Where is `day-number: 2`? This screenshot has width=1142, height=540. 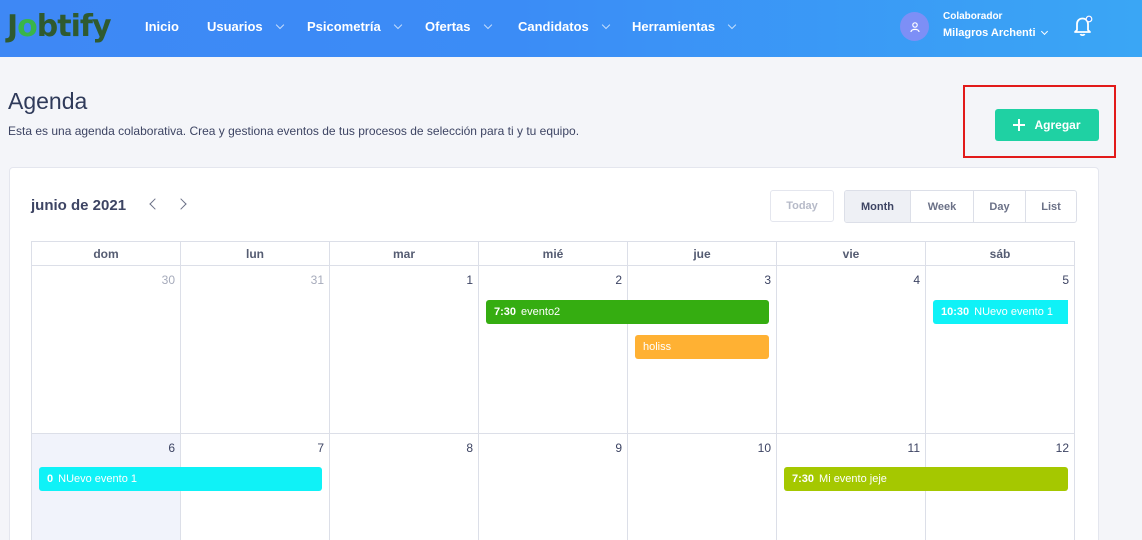 day-number: 2 is located at coordinates (618, 280).